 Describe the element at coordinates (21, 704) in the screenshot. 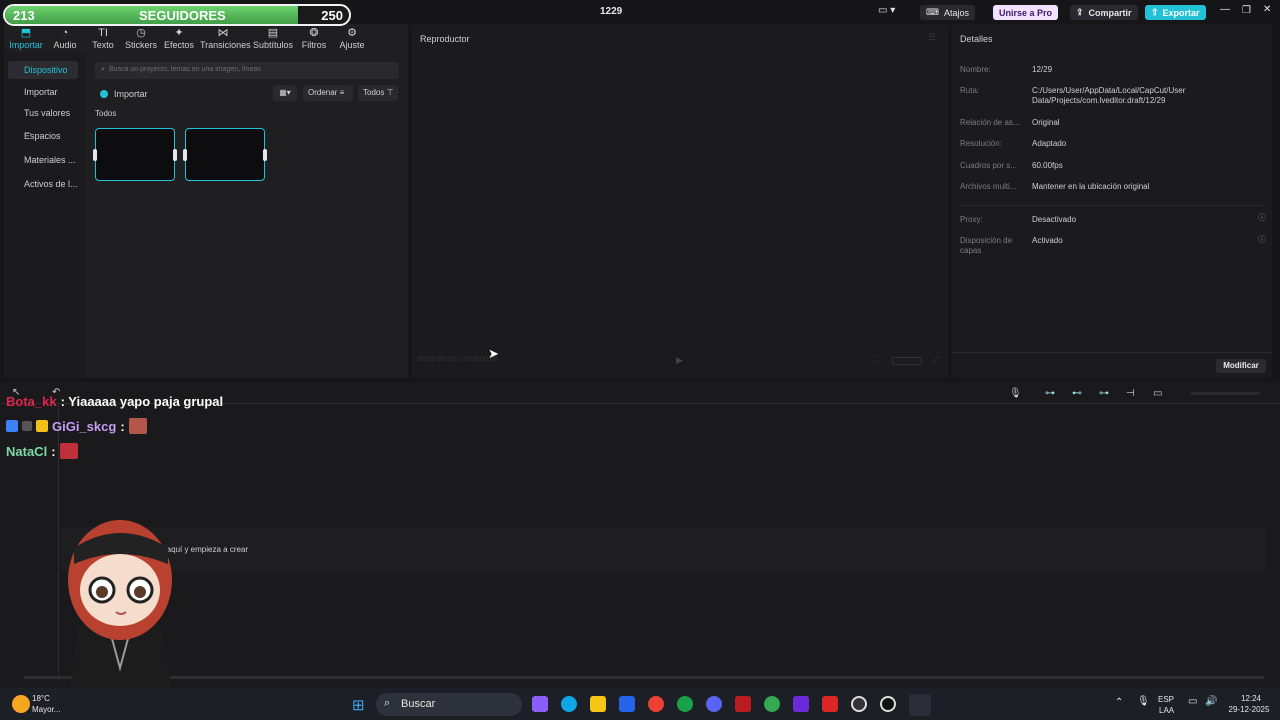

I see `weather-icon` at that location.